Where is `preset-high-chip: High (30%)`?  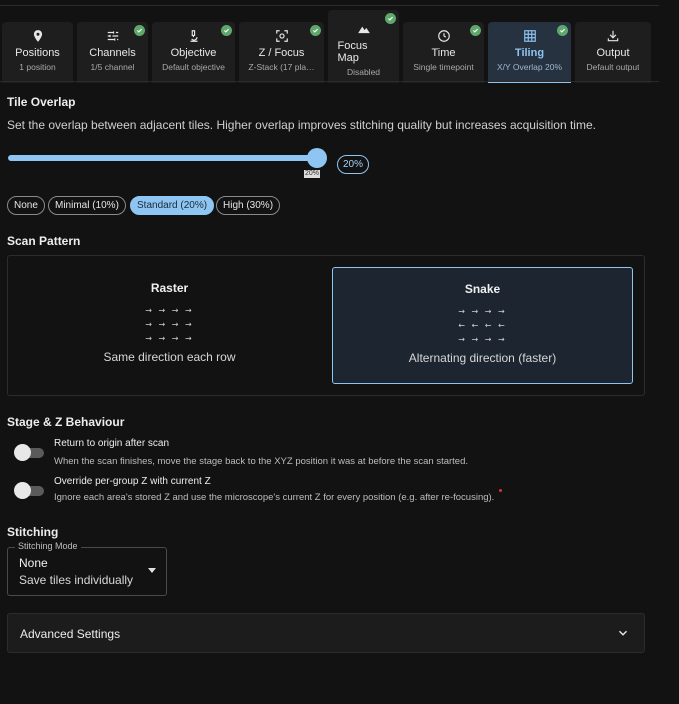 preset-high-chip: High (30%) is located at coordinates (248, 205).